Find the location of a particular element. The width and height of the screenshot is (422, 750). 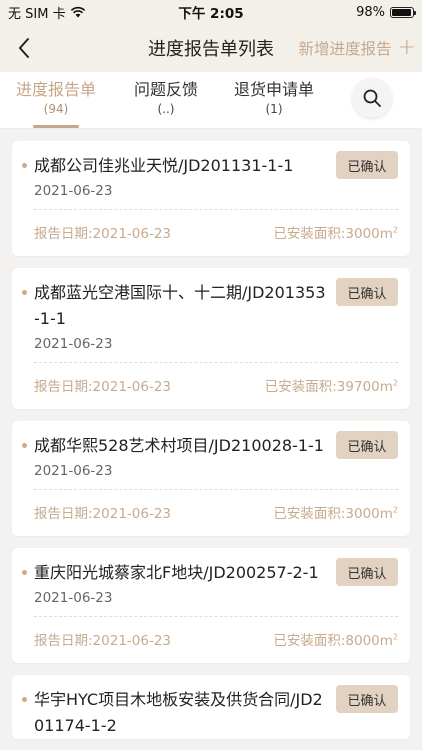

report-title: 成都华熙528艺术村项目/JD210028-1-1 is located at coordinates (179, 445).